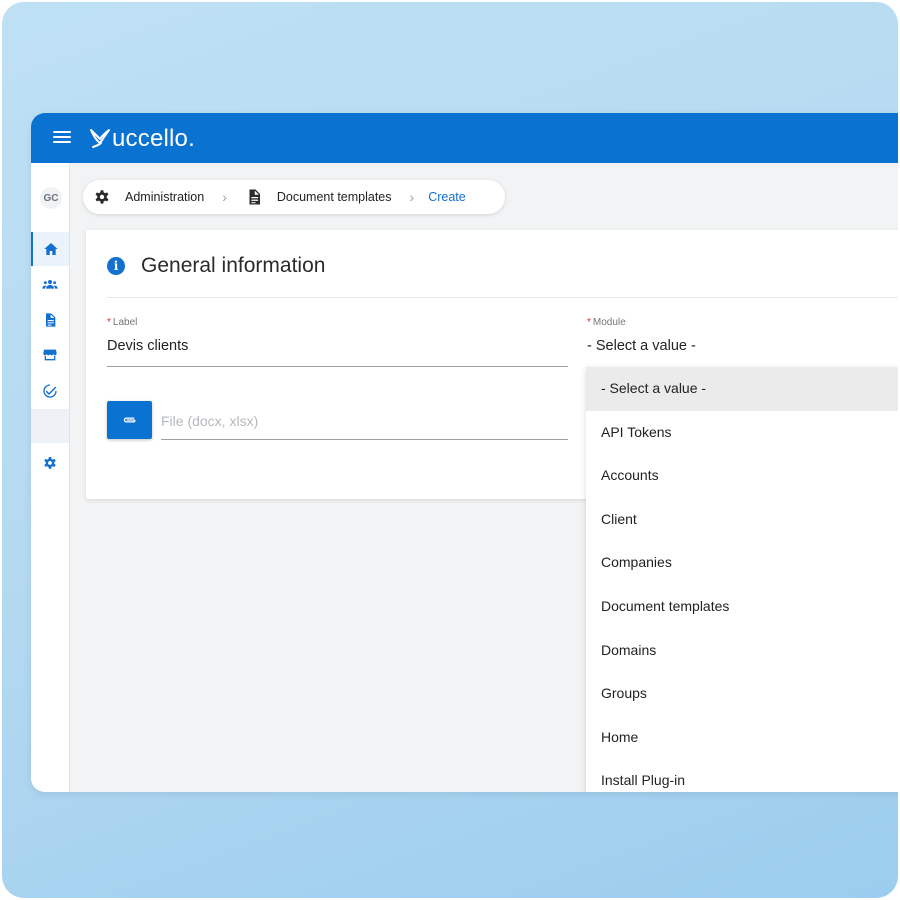 Image resolution: width=900 pixels, height=900 pixels. I want to click on info-icon: i, so click(116, 266).